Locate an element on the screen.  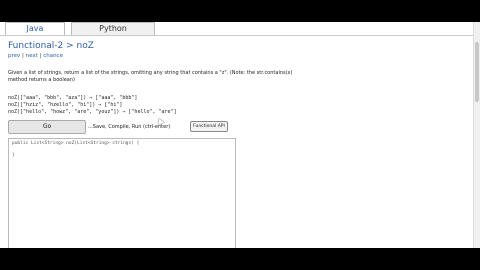
go-button: Go is located at coordinates (47, 127).